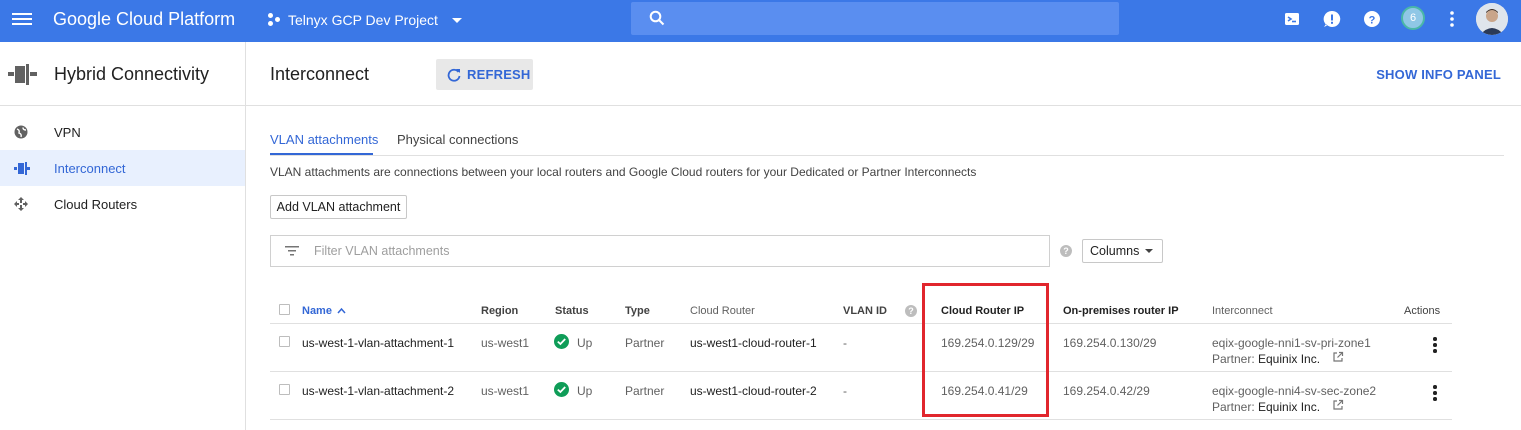 The width and height of the screenshot is (1521, 430). I want to click on sort-ascending-icon, so click(341, 311).